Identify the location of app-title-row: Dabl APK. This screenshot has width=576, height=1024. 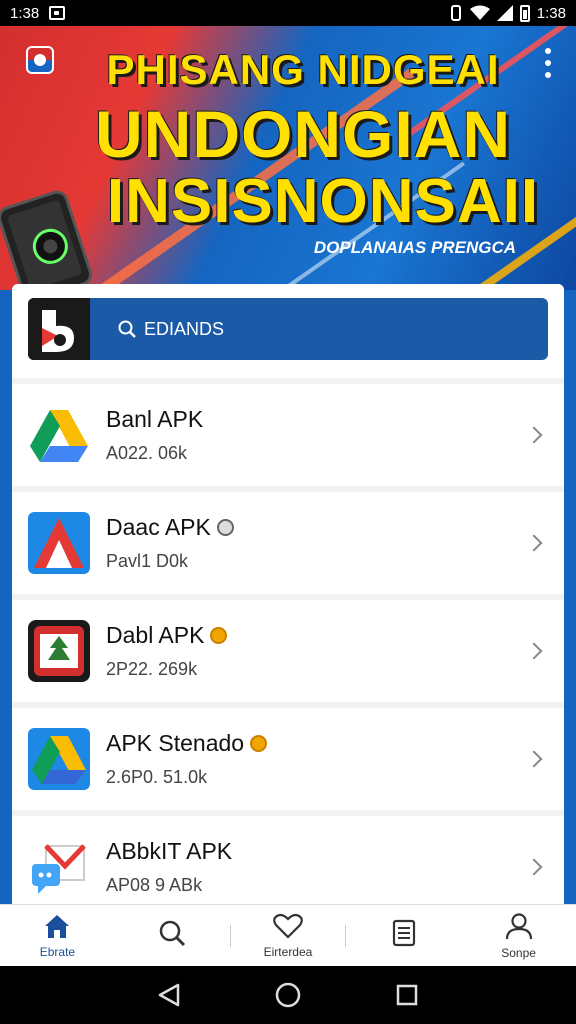
(317, 635).